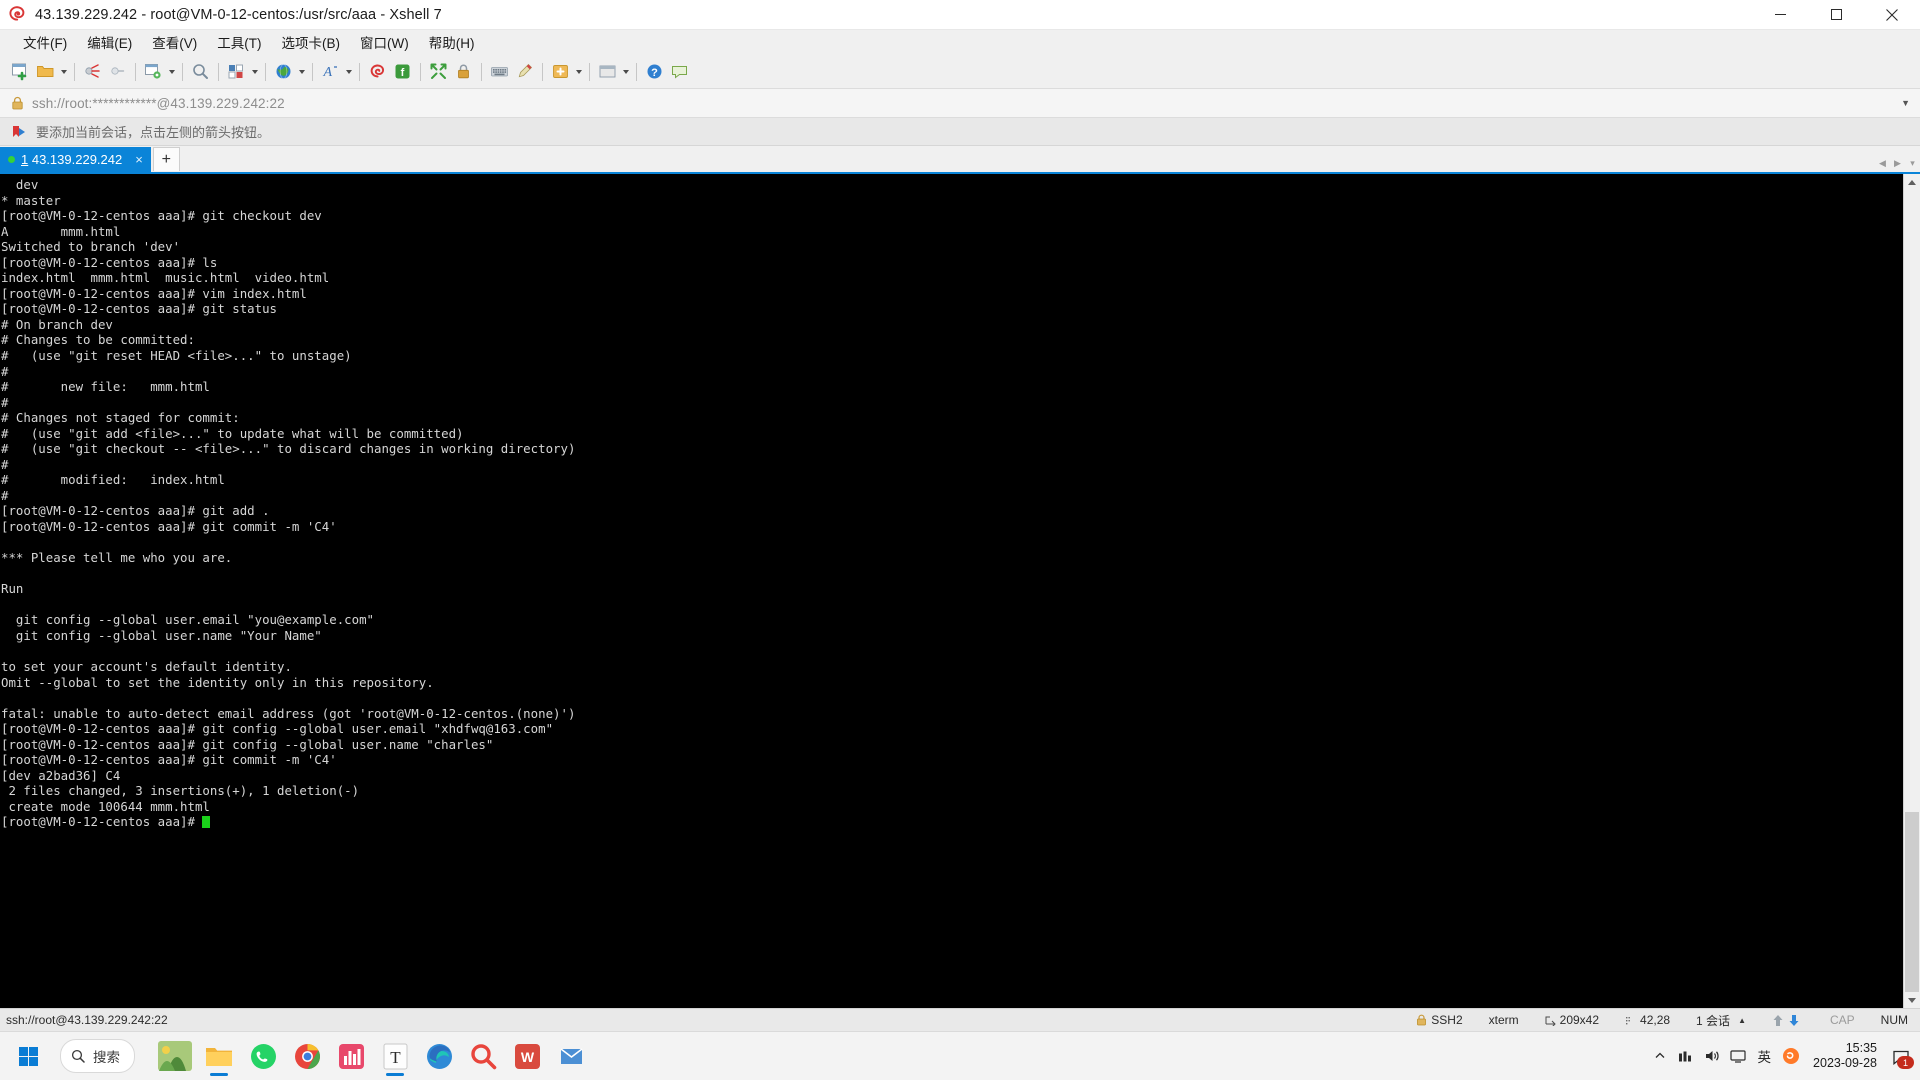 This screenshot has width=1920, height=1080. I want to click on feedback-icon, so click(679, 71).